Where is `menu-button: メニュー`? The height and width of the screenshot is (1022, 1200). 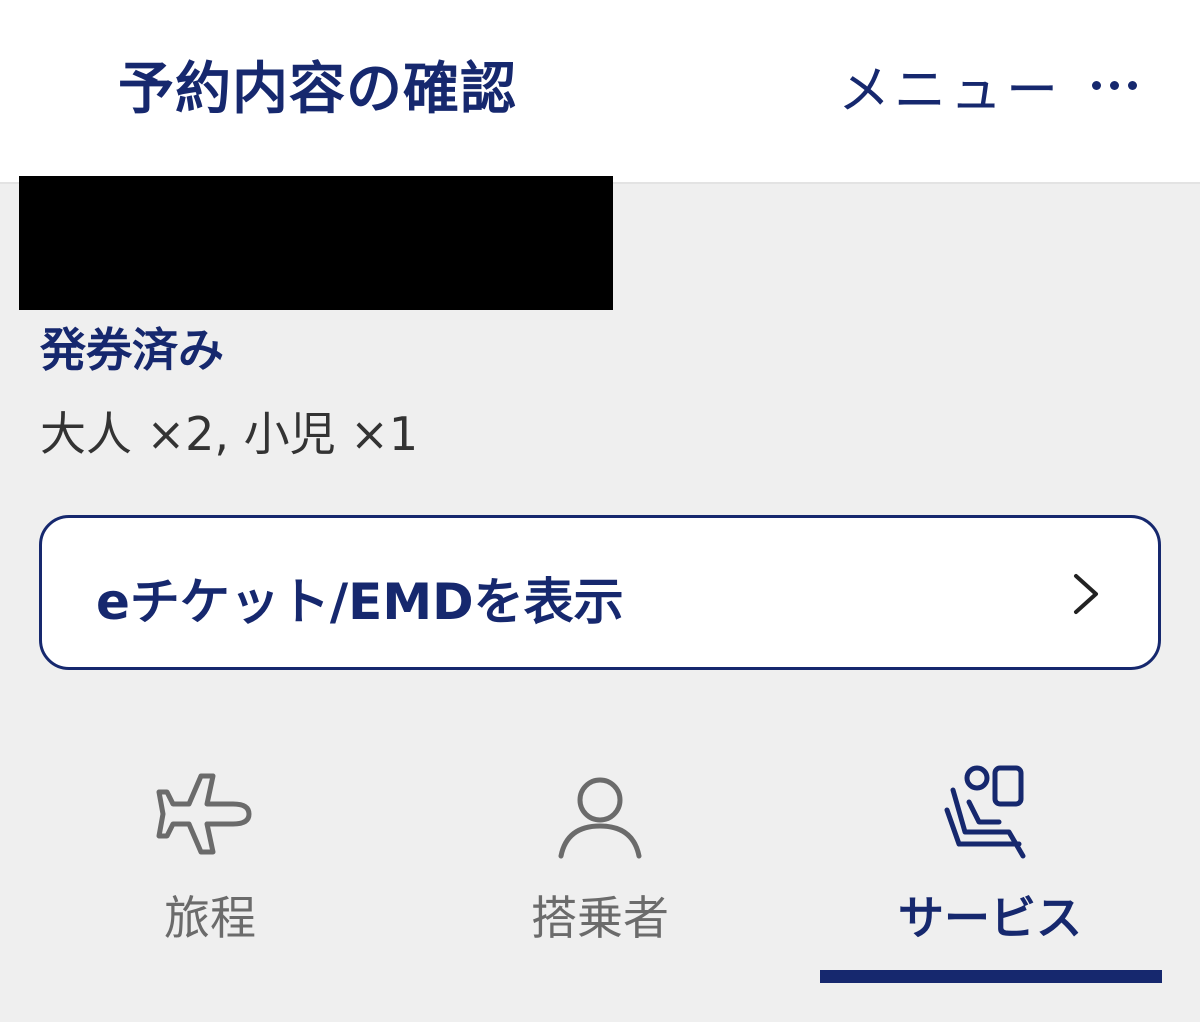 menu-button: メニュー is located at coordinates (988, 85).